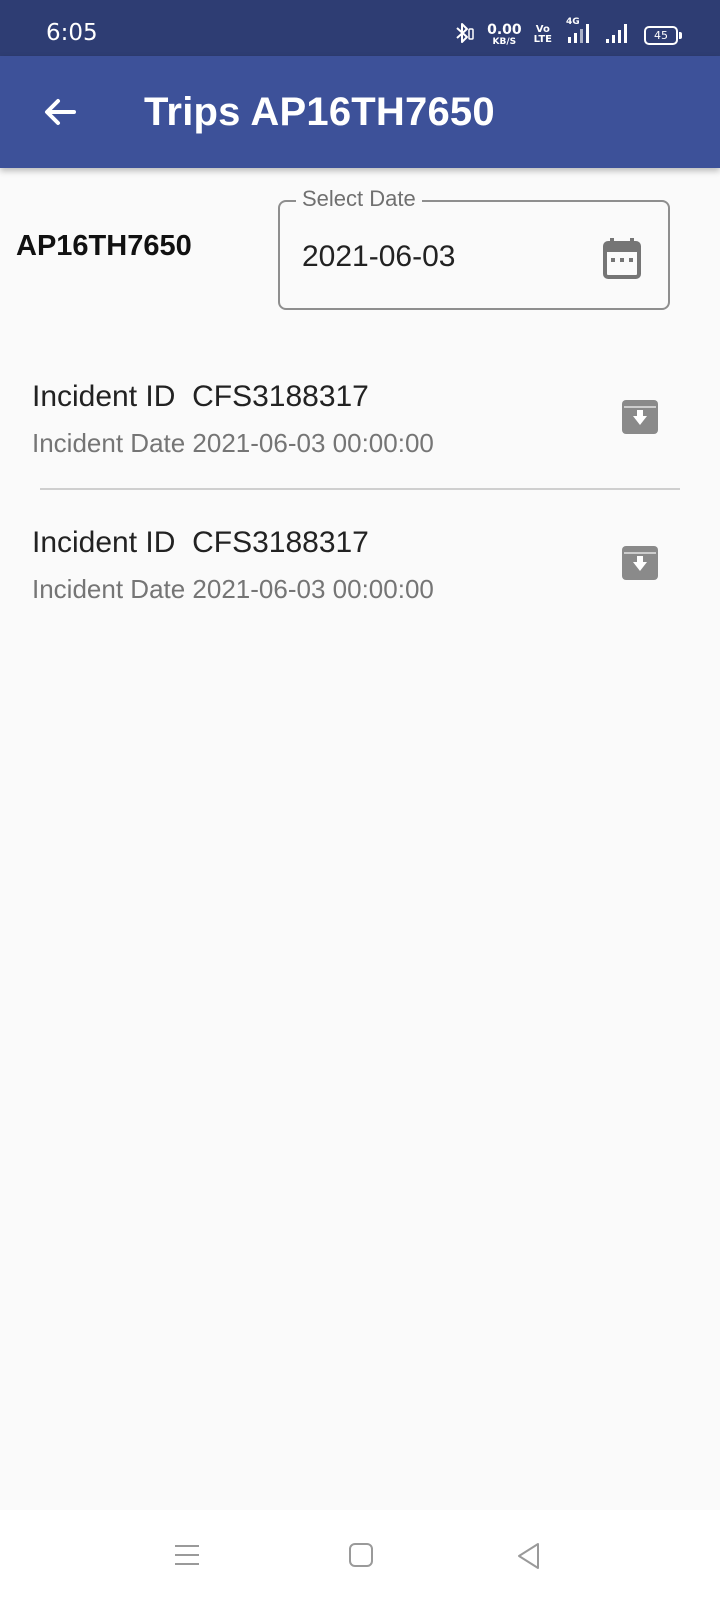 The height and width of the screenshot is (1600, 720). What do you see at coordinates (474, 248) in the screenshot?
I see `select-date-field: Select Date 2021-06-03` at bounding box center [474, 248].